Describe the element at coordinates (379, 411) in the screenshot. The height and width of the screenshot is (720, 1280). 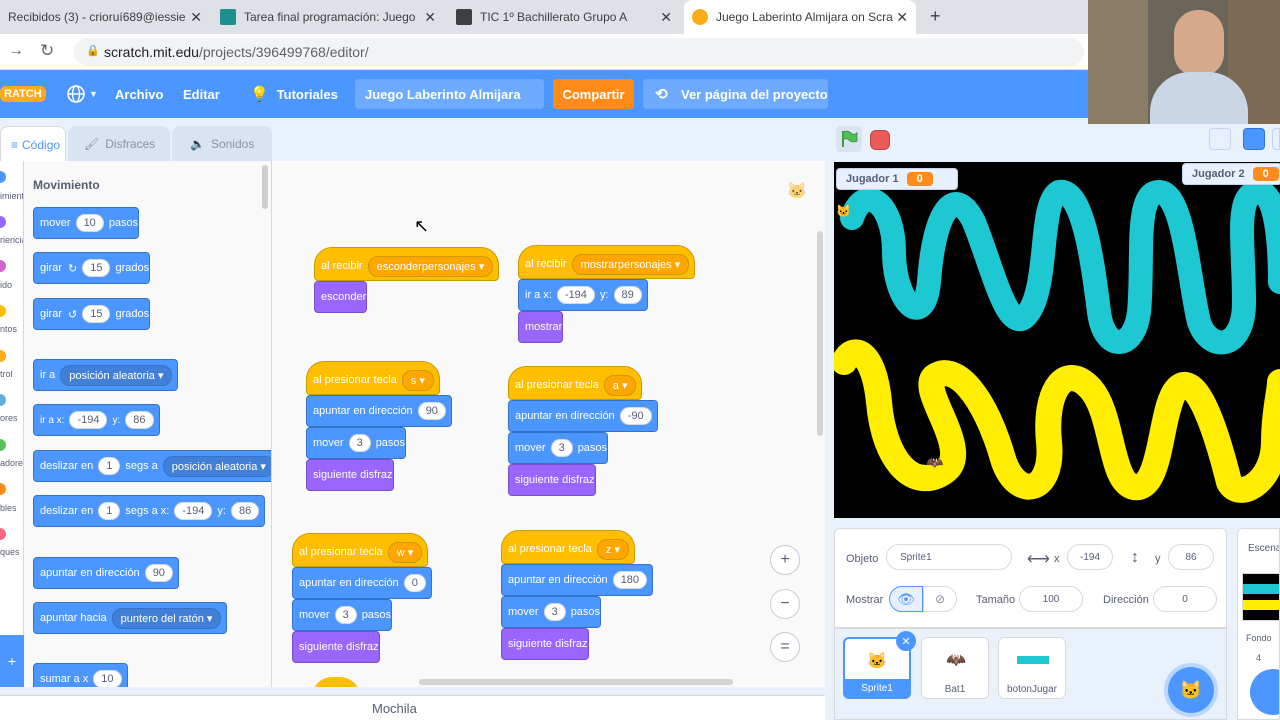
I see `block-point-direction: apuntar en dirección 90` at that location.